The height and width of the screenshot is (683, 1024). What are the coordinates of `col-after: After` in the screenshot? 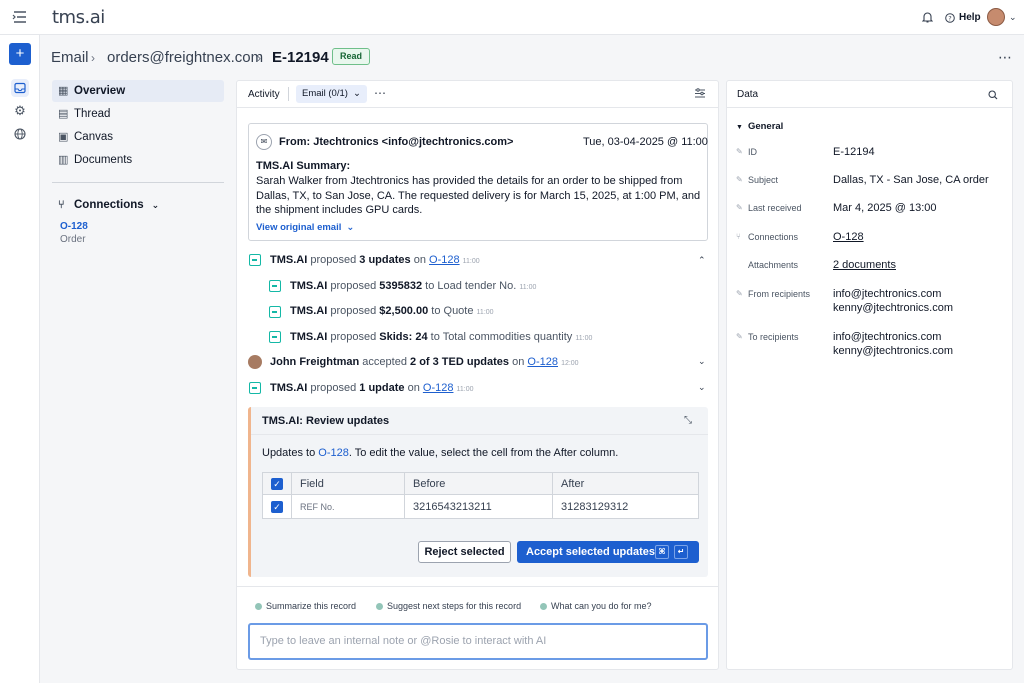 It's located at (625, 483).